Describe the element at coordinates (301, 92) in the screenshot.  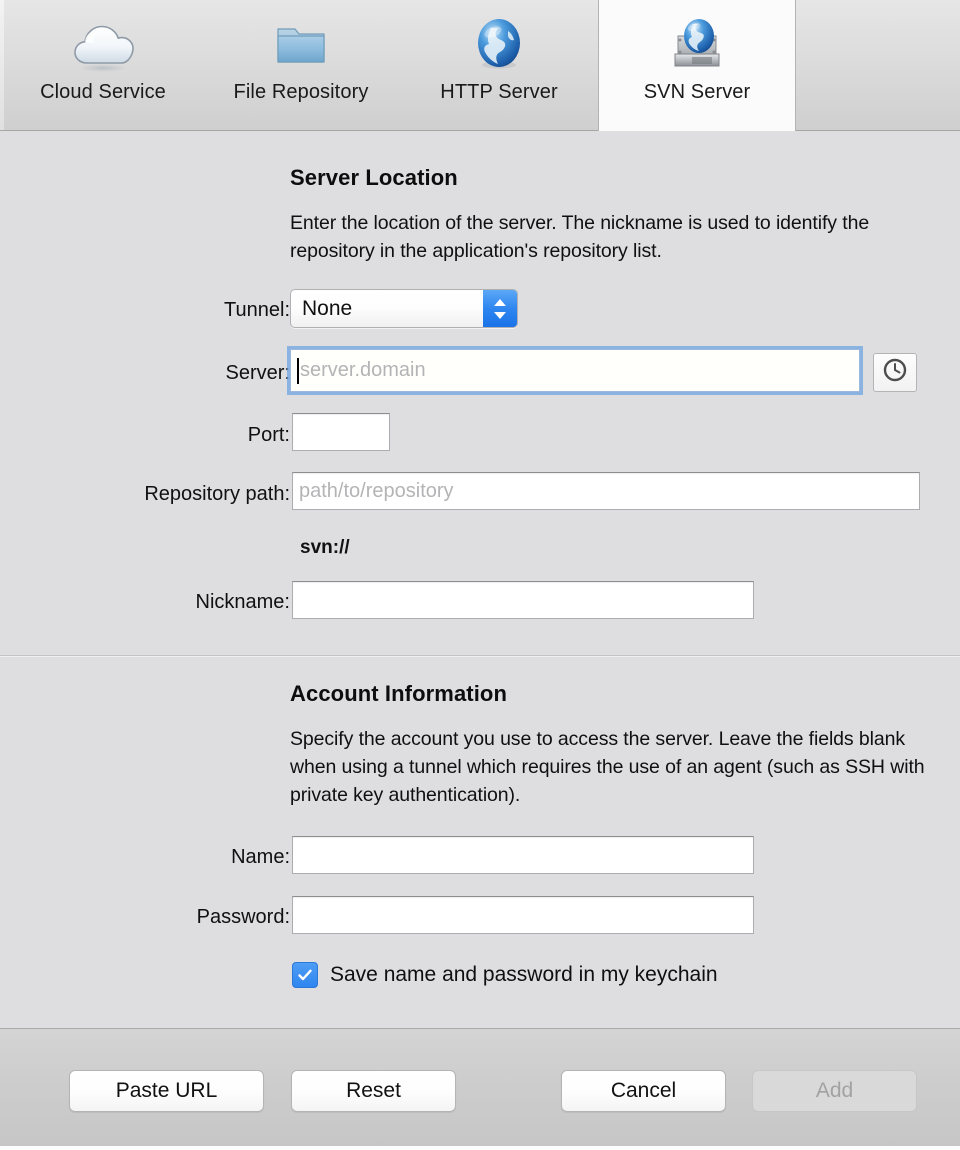
I see `tab-label: File Repository` at that location.